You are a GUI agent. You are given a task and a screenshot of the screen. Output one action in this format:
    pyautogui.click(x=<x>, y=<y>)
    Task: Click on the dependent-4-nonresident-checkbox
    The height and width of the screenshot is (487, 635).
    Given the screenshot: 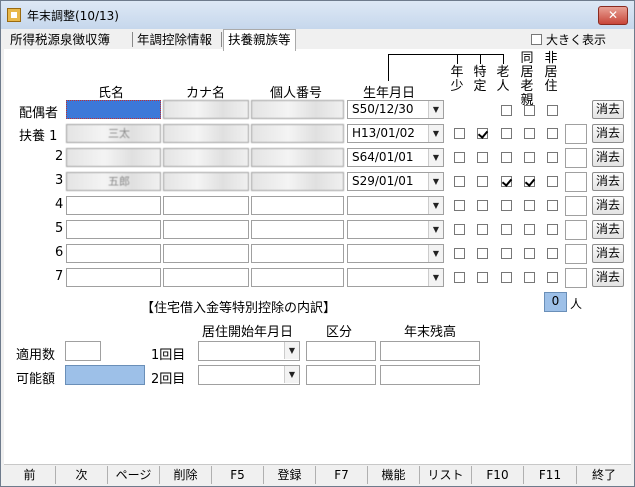 What is the action you would take?
    pyautogui.click(x=552, y=205)
    